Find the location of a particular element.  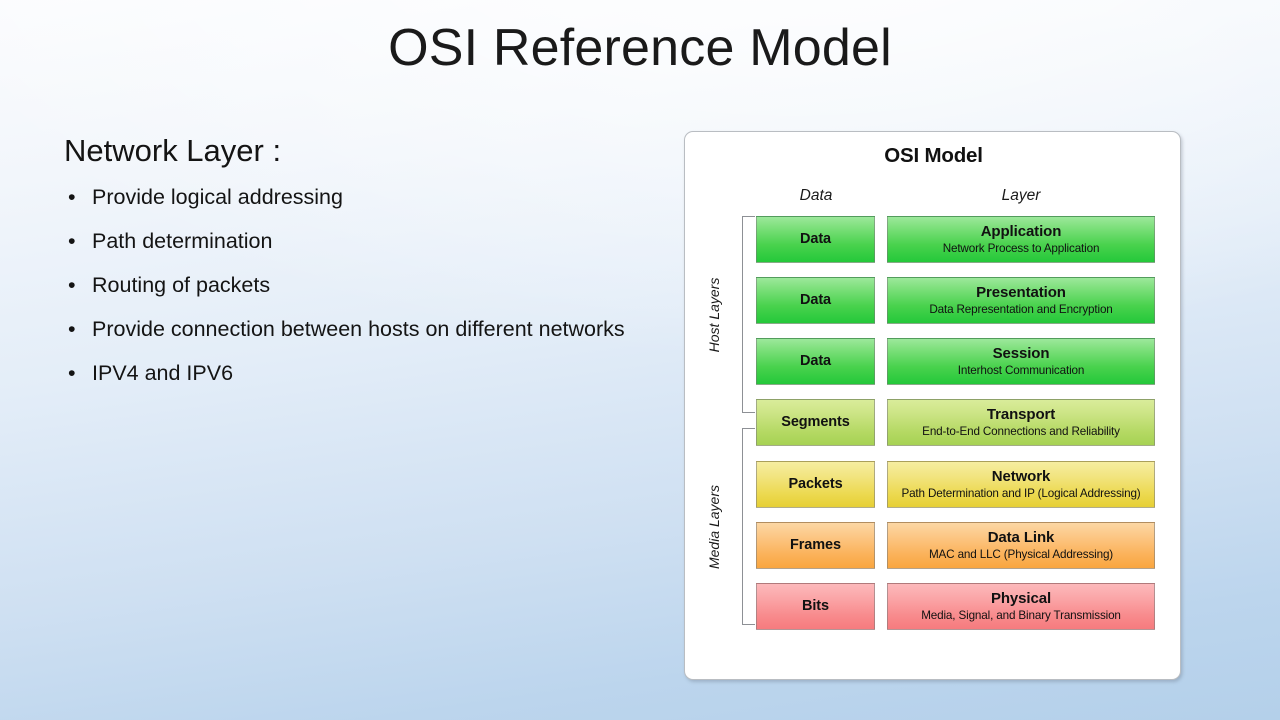

layer-name: Presentation is located at coordinates (1021, 292).